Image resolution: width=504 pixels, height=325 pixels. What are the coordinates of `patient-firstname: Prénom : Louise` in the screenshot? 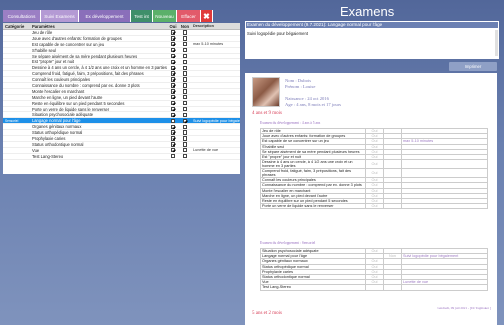 It's located at (300, 86).